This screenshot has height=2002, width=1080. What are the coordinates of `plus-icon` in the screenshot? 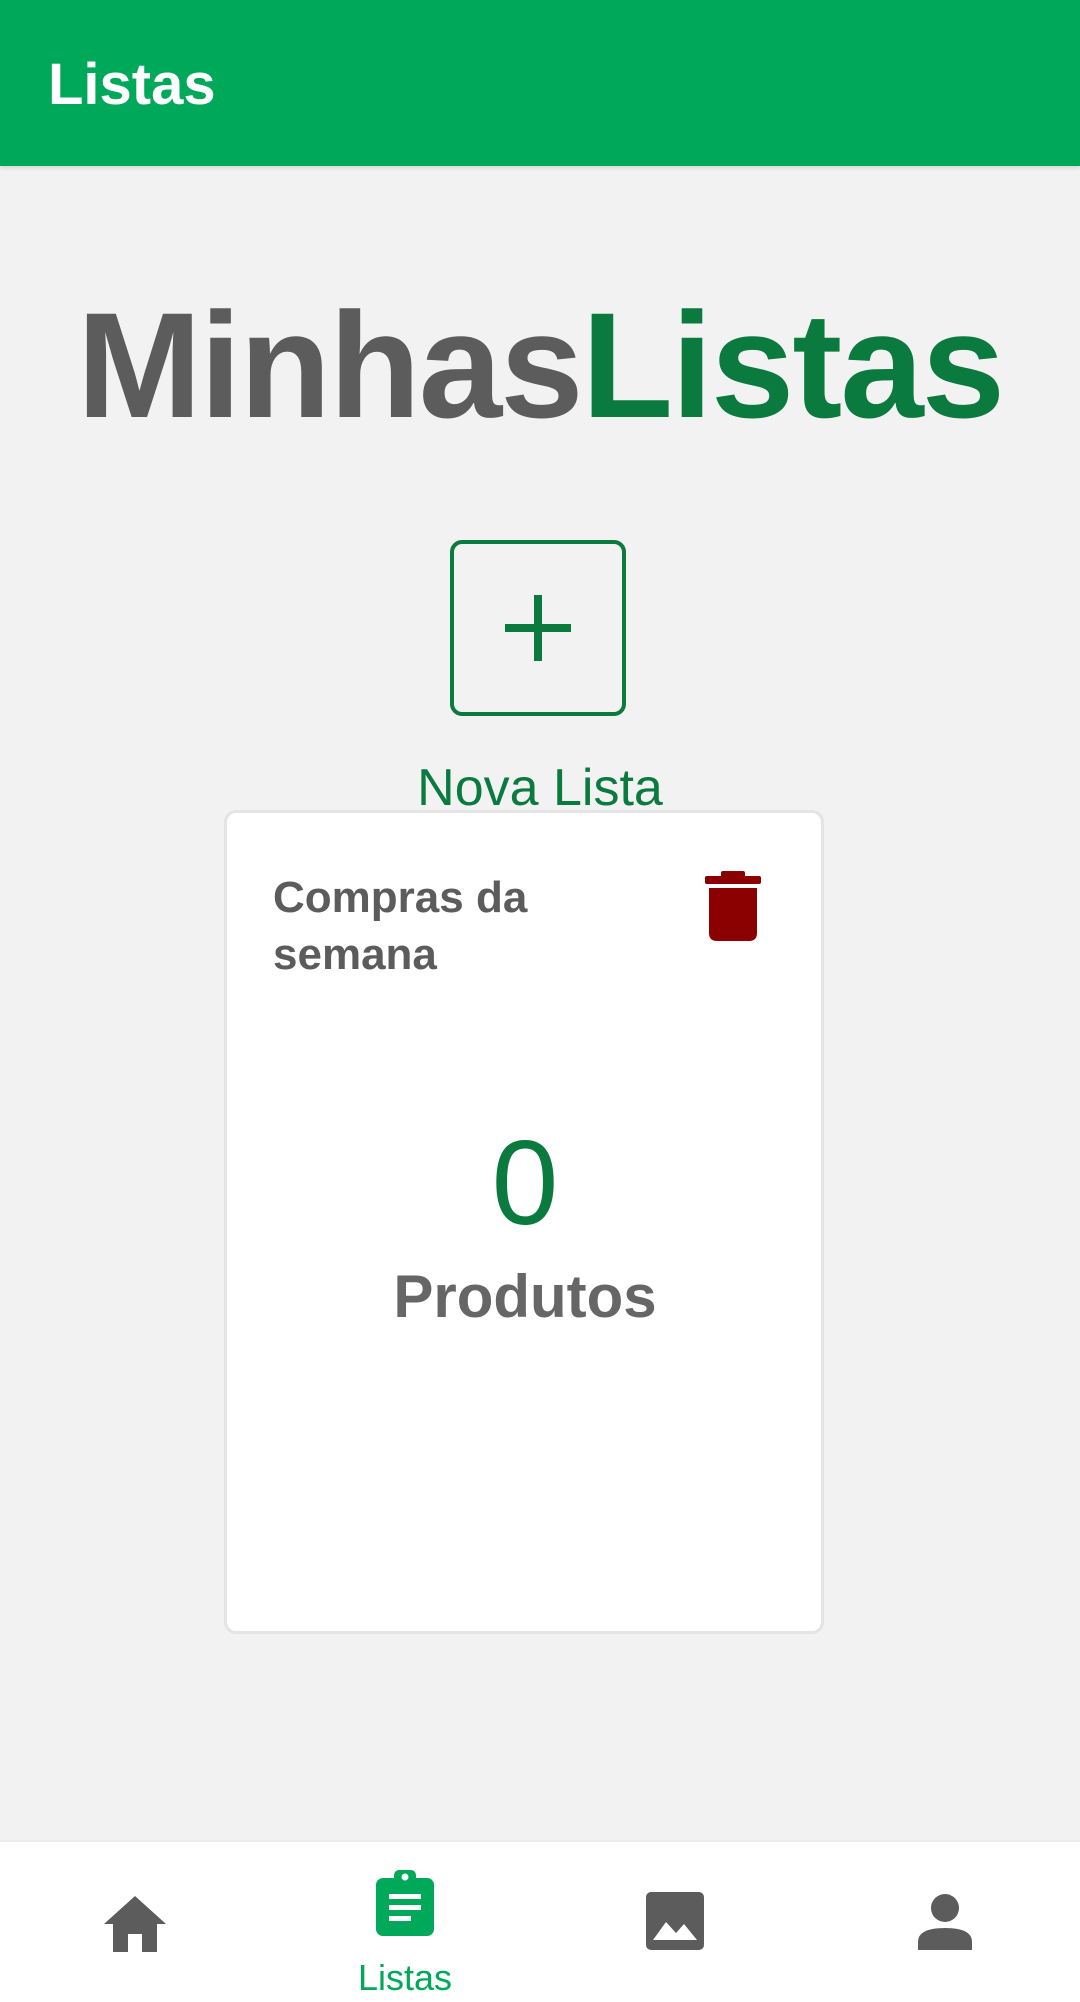 It's located at (538, 628).